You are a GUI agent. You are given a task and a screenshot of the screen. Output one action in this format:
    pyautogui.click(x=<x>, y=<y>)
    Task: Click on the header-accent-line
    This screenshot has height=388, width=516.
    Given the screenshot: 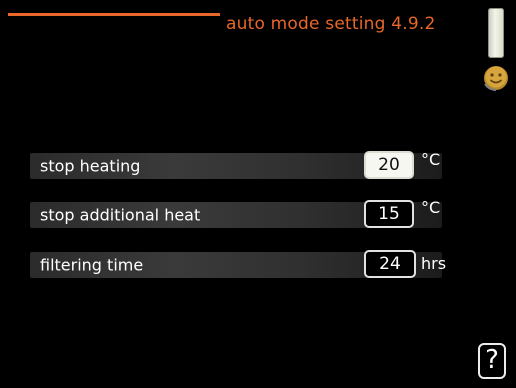 What is the action you would take?
    pyautogui.click(x=114, y=14)
    